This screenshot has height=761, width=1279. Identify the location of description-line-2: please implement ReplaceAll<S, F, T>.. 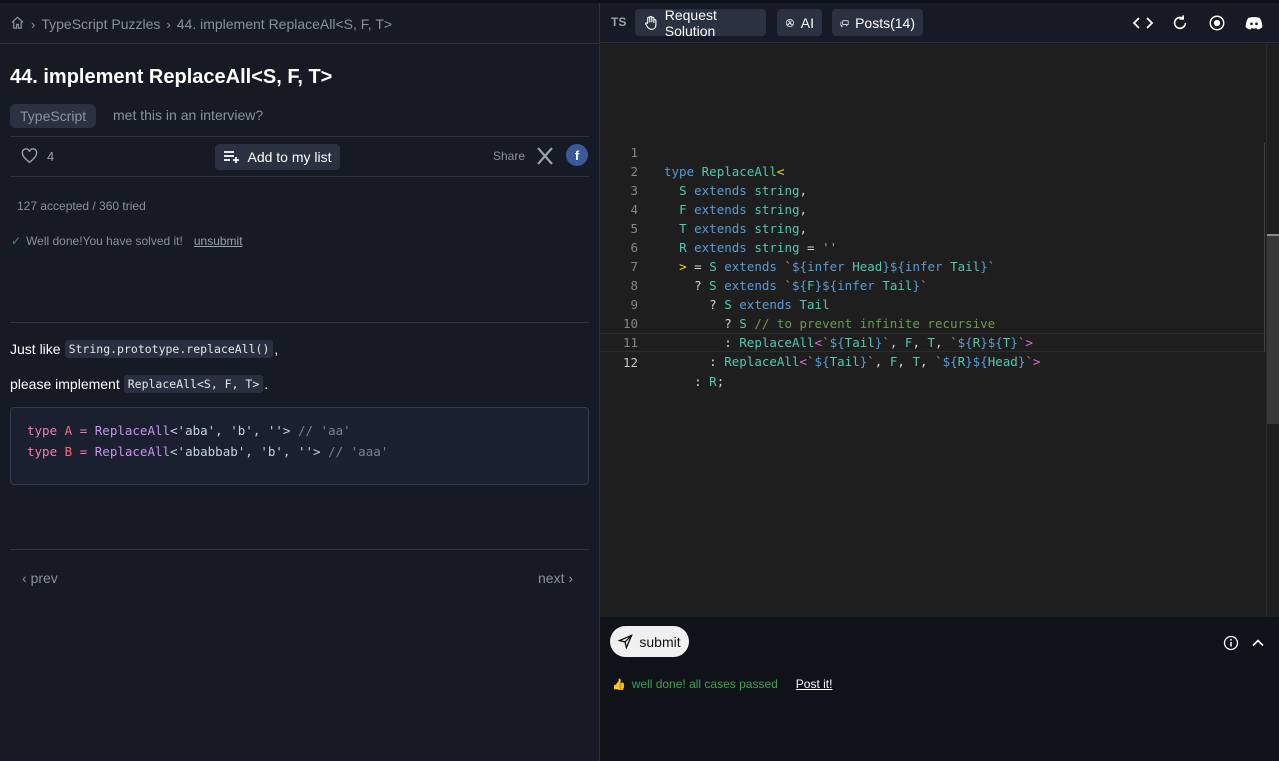
(139, 384).